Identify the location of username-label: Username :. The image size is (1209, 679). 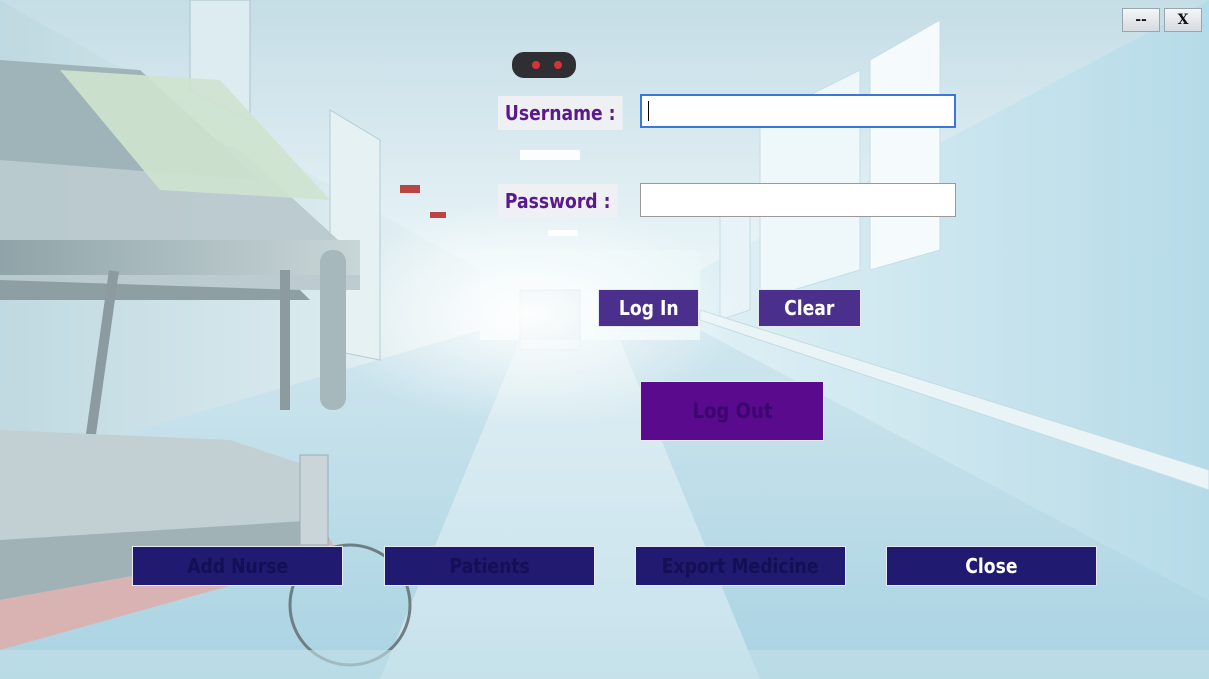
(560, 113).